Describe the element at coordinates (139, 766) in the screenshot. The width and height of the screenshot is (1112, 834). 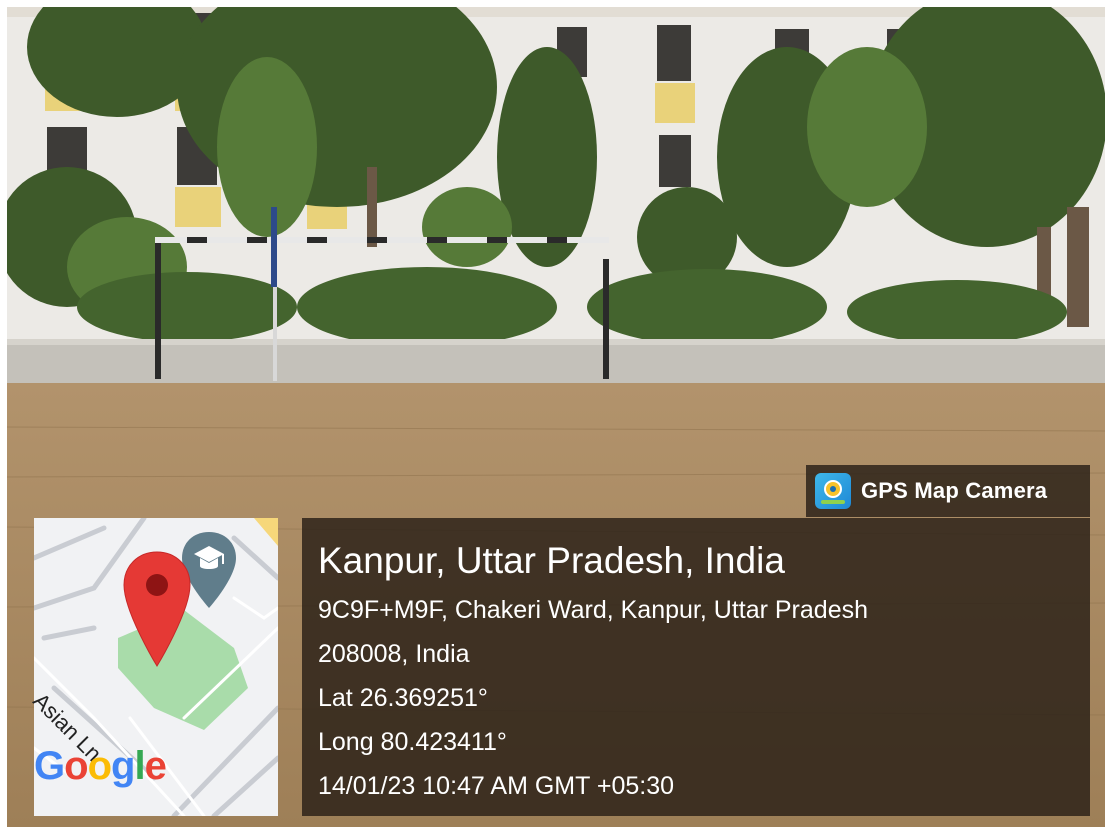
I see `google-logo-letter: l` at that location.